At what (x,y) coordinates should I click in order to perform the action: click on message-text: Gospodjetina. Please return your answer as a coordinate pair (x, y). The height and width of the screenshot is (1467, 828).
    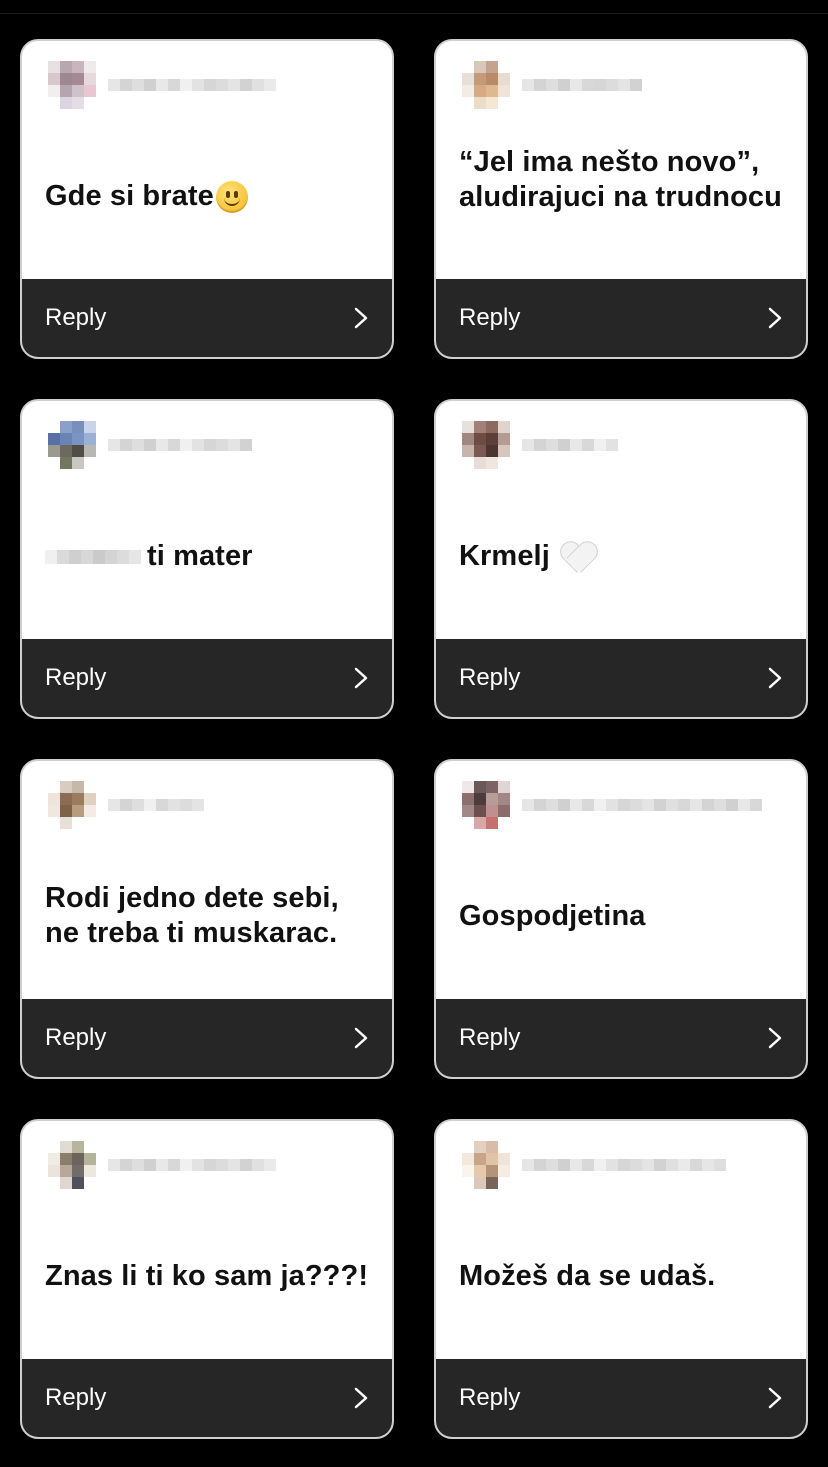
    Looking at the image, I should click on (552, 916).